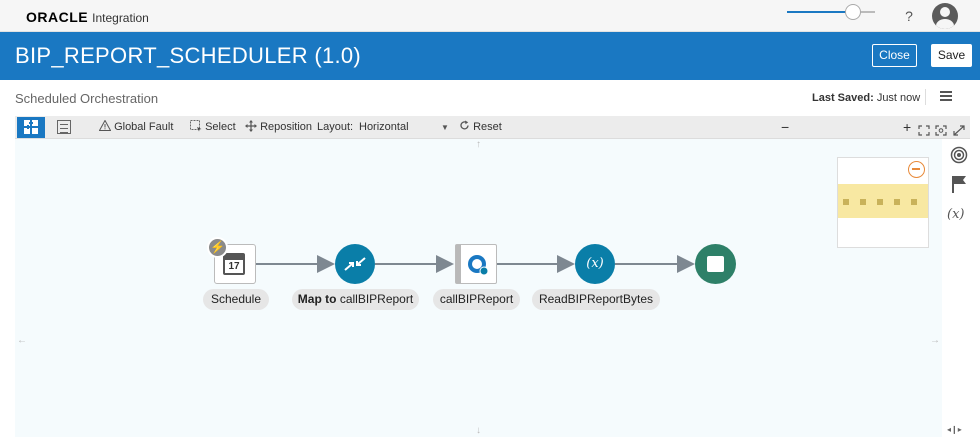  What do you see at coordinates (236, 299) in the screenshot?
I see `schedule-label: Schedule` at bounding box center [236, 299].